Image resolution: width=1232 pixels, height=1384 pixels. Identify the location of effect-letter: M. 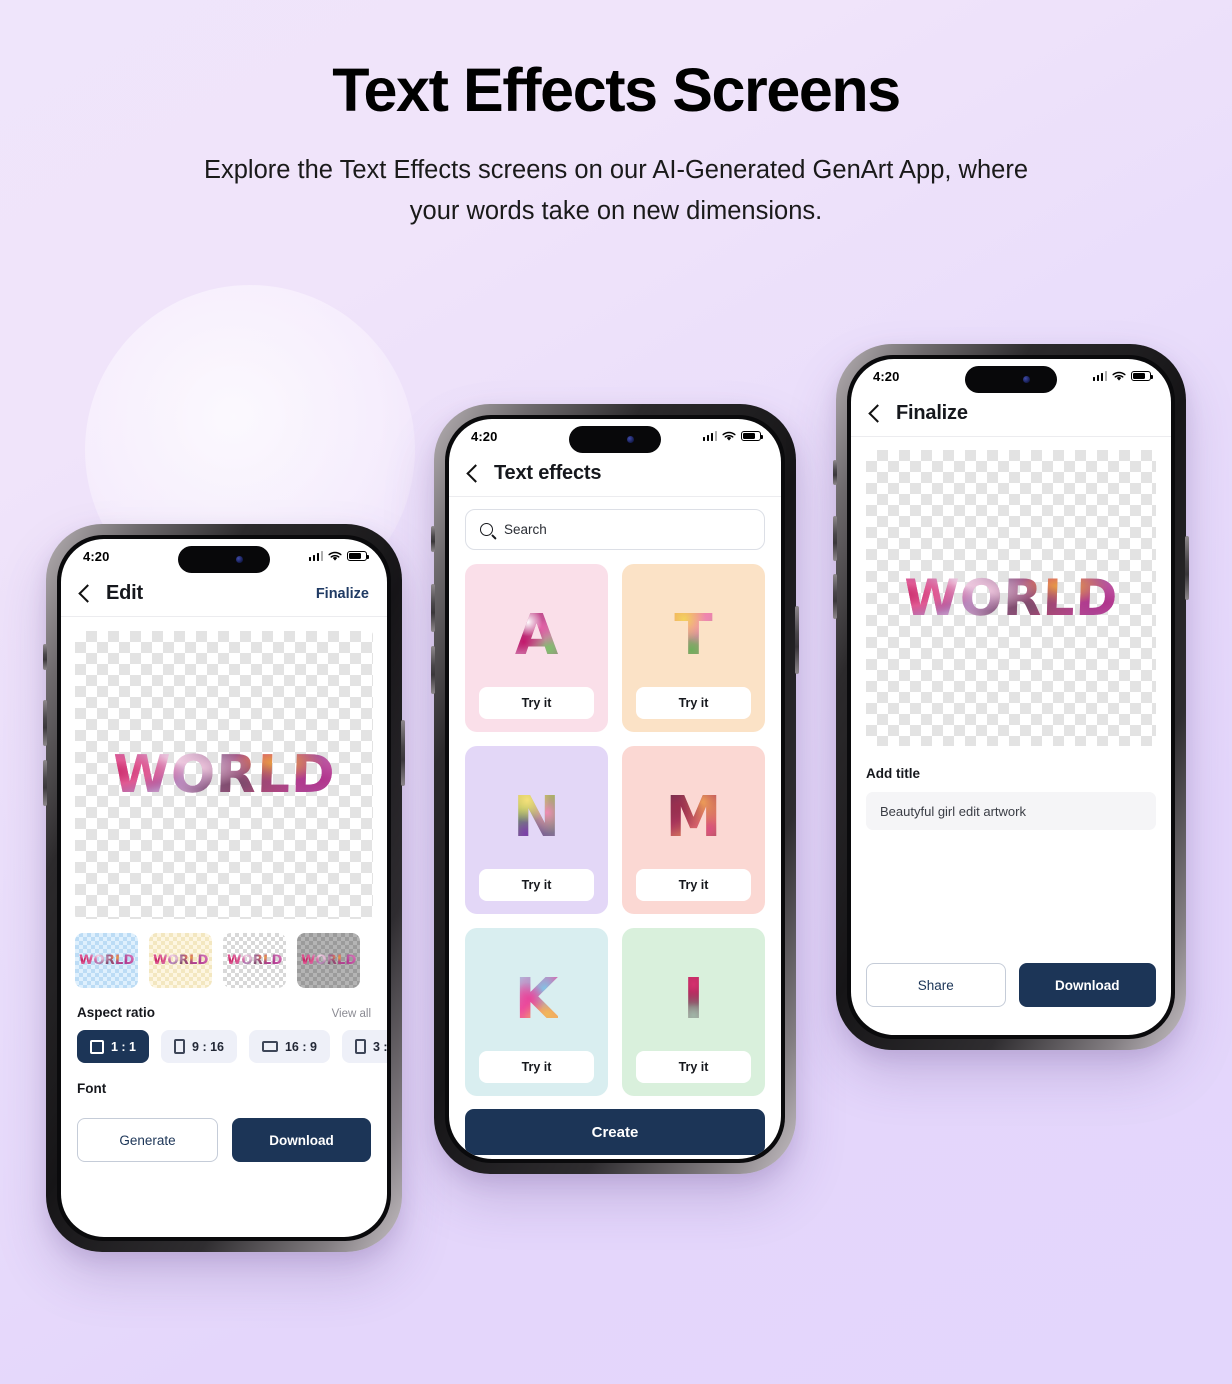
(693, 817).